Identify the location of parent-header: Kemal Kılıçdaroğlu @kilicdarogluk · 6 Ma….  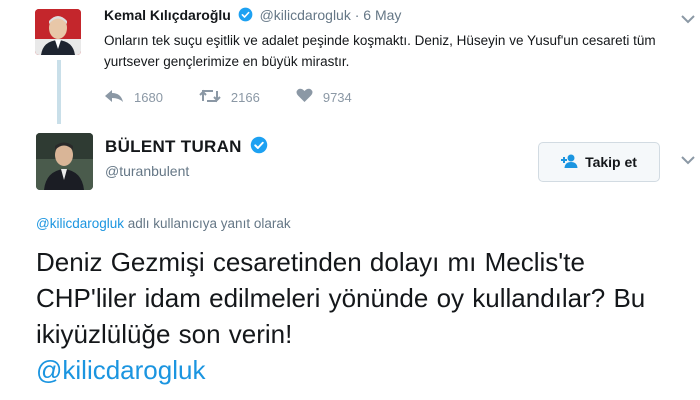
(252, 16).